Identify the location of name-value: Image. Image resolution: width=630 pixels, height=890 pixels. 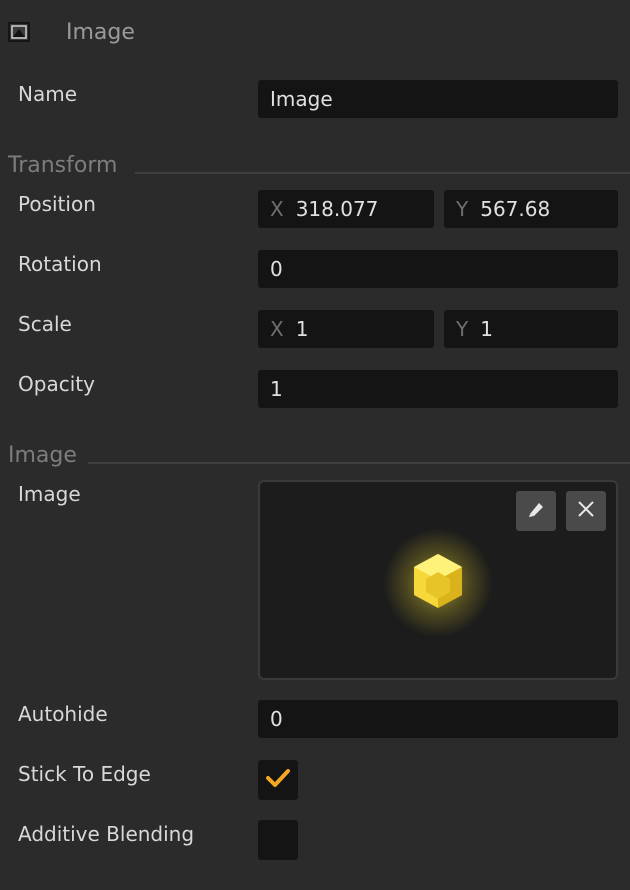
(301, 99).